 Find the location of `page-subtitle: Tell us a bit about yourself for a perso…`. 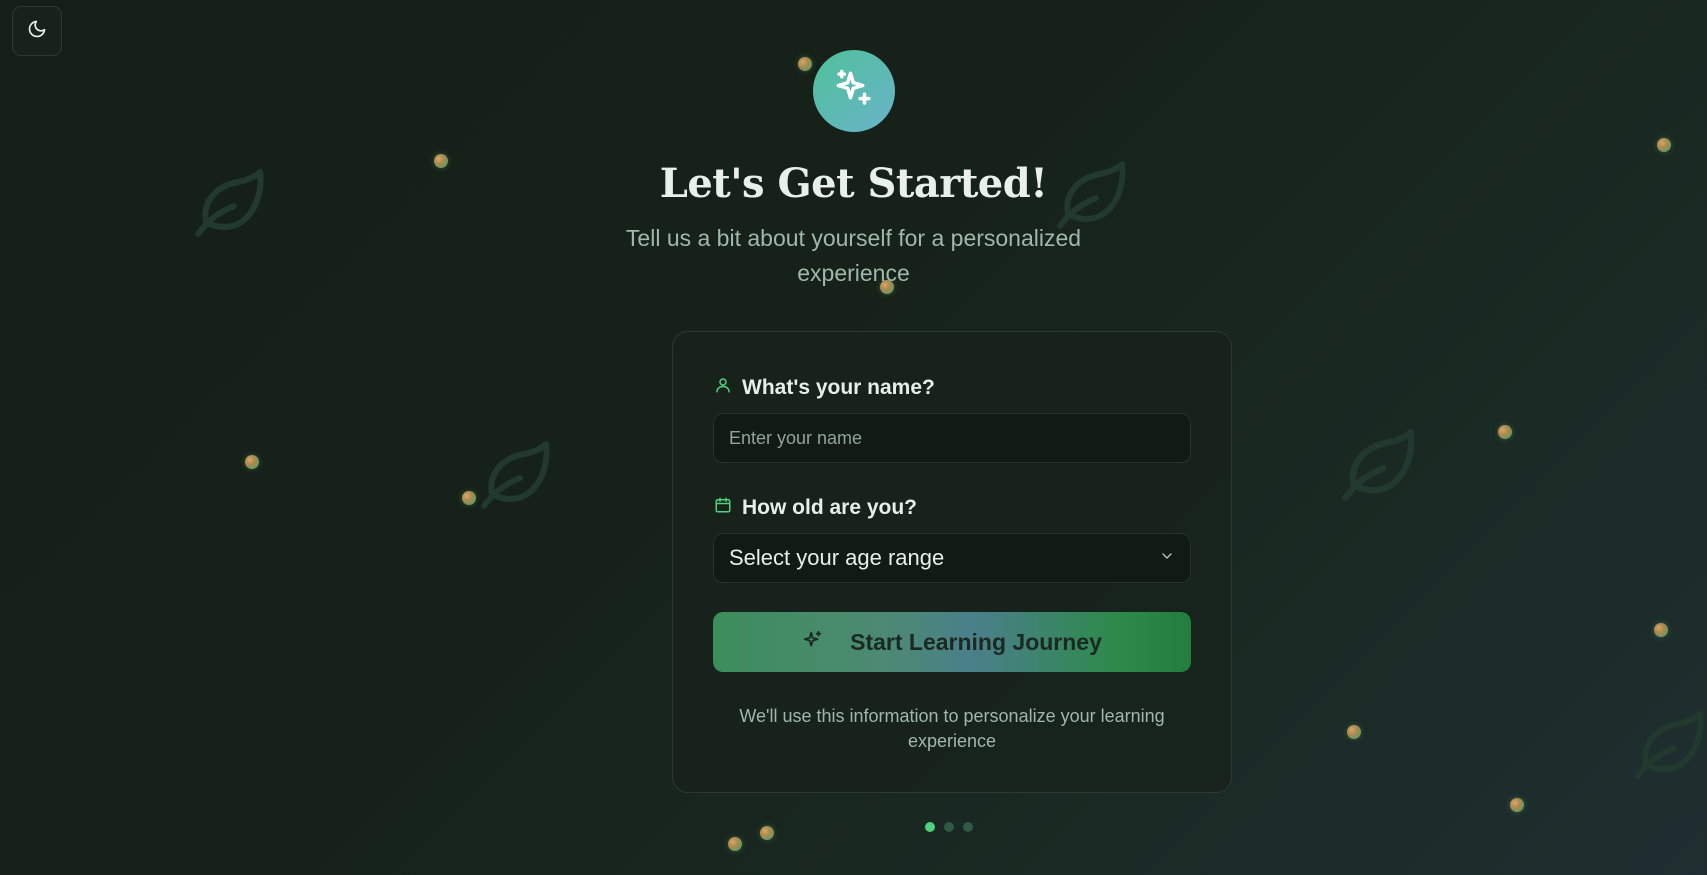

page-subtitle: Tell us a bit about yourself for a perso… is located at coordinates (853, 255).